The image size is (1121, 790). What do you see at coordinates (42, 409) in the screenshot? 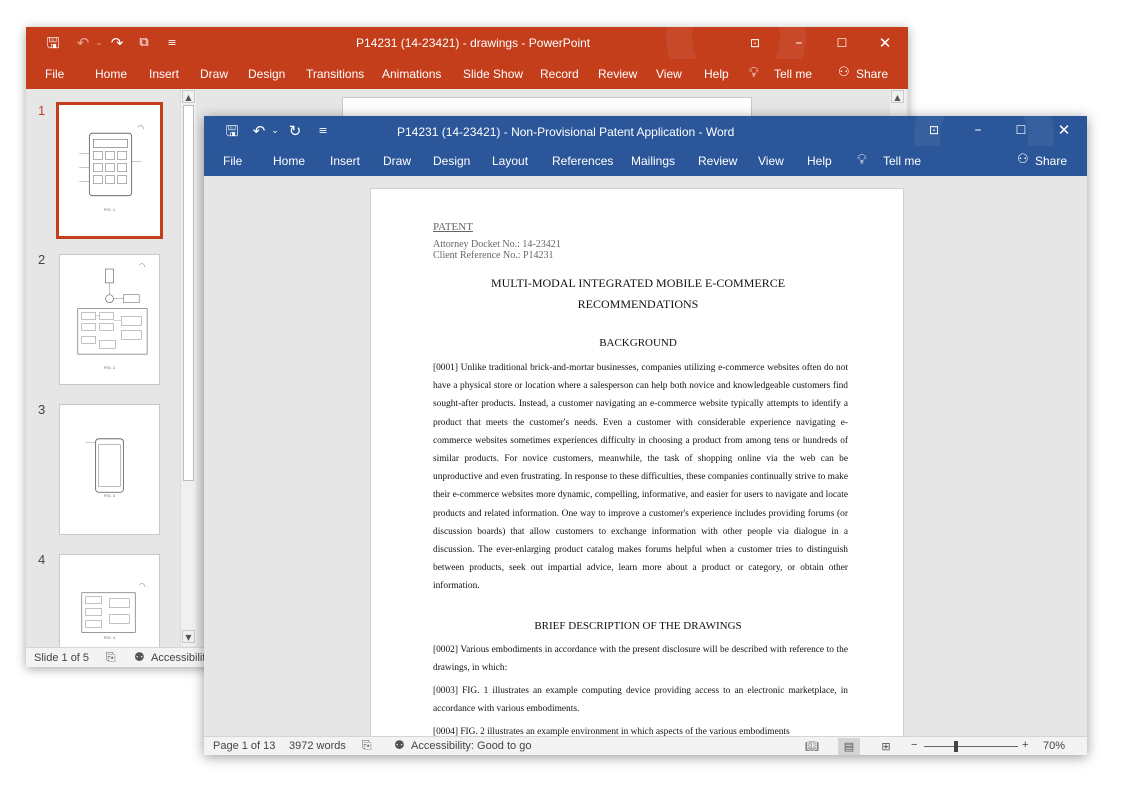
I see `slide-number: 3` at bounding box center [42, 409].